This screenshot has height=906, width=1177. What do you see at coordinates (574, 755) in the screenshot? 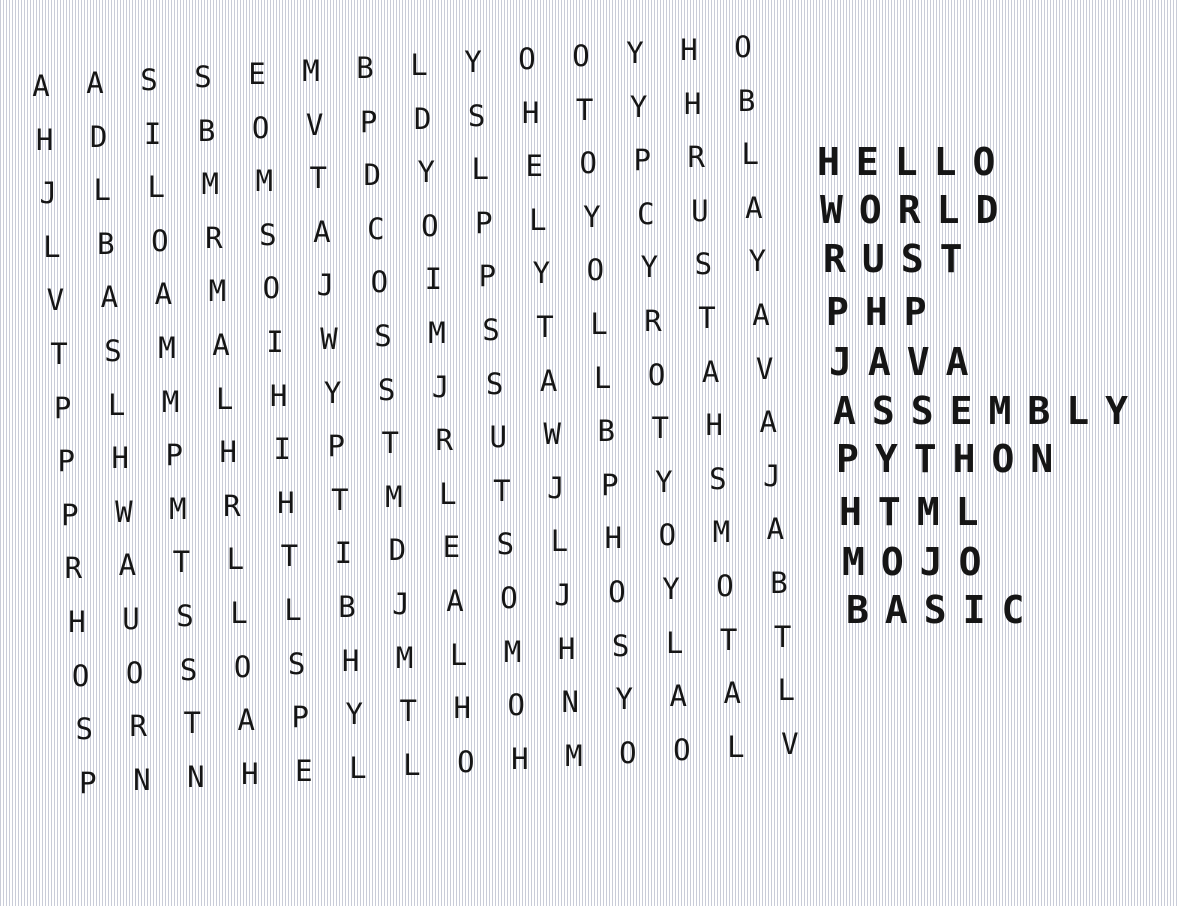
I see `grid-cell: M` at bounding box center [574, 755].